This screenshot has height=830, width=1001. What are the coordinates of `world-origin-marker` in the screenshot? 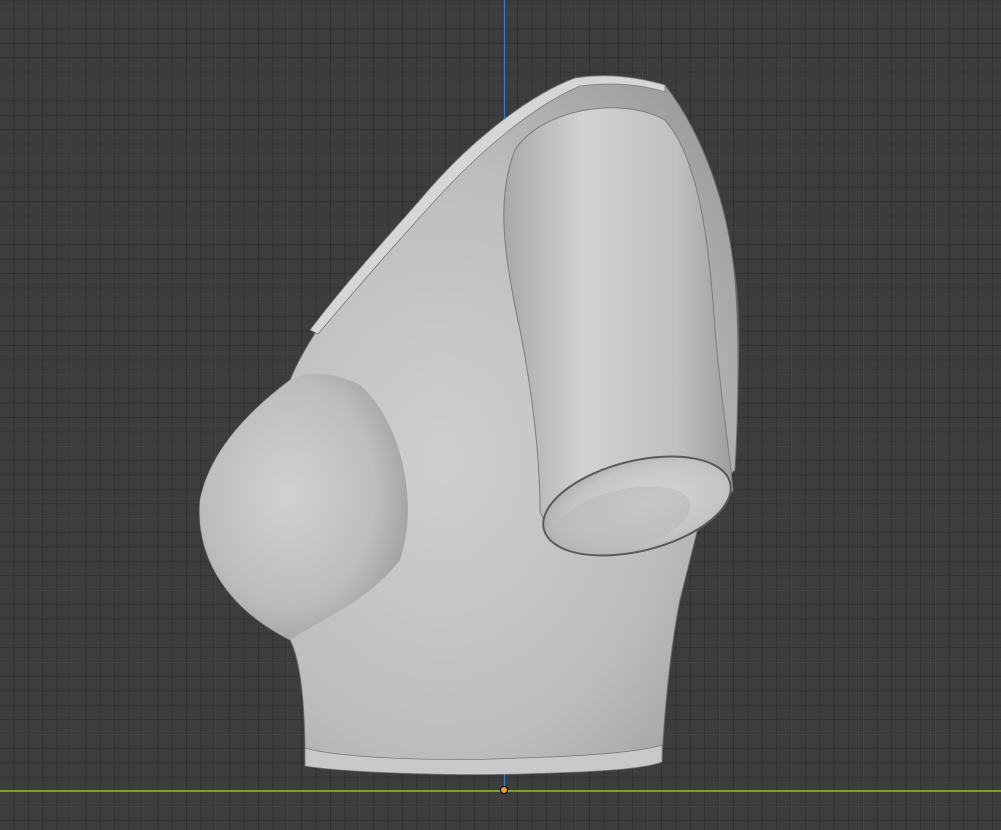 It's located at (504, 790).